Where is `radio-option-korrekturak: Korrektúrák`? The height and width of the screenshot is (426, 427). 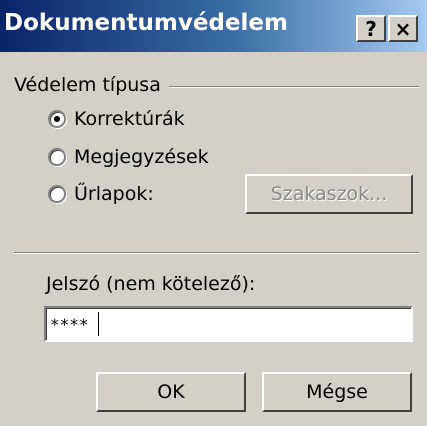 radio-option-korrekturak: Korrektúrák is located at coordinates (116, 119).